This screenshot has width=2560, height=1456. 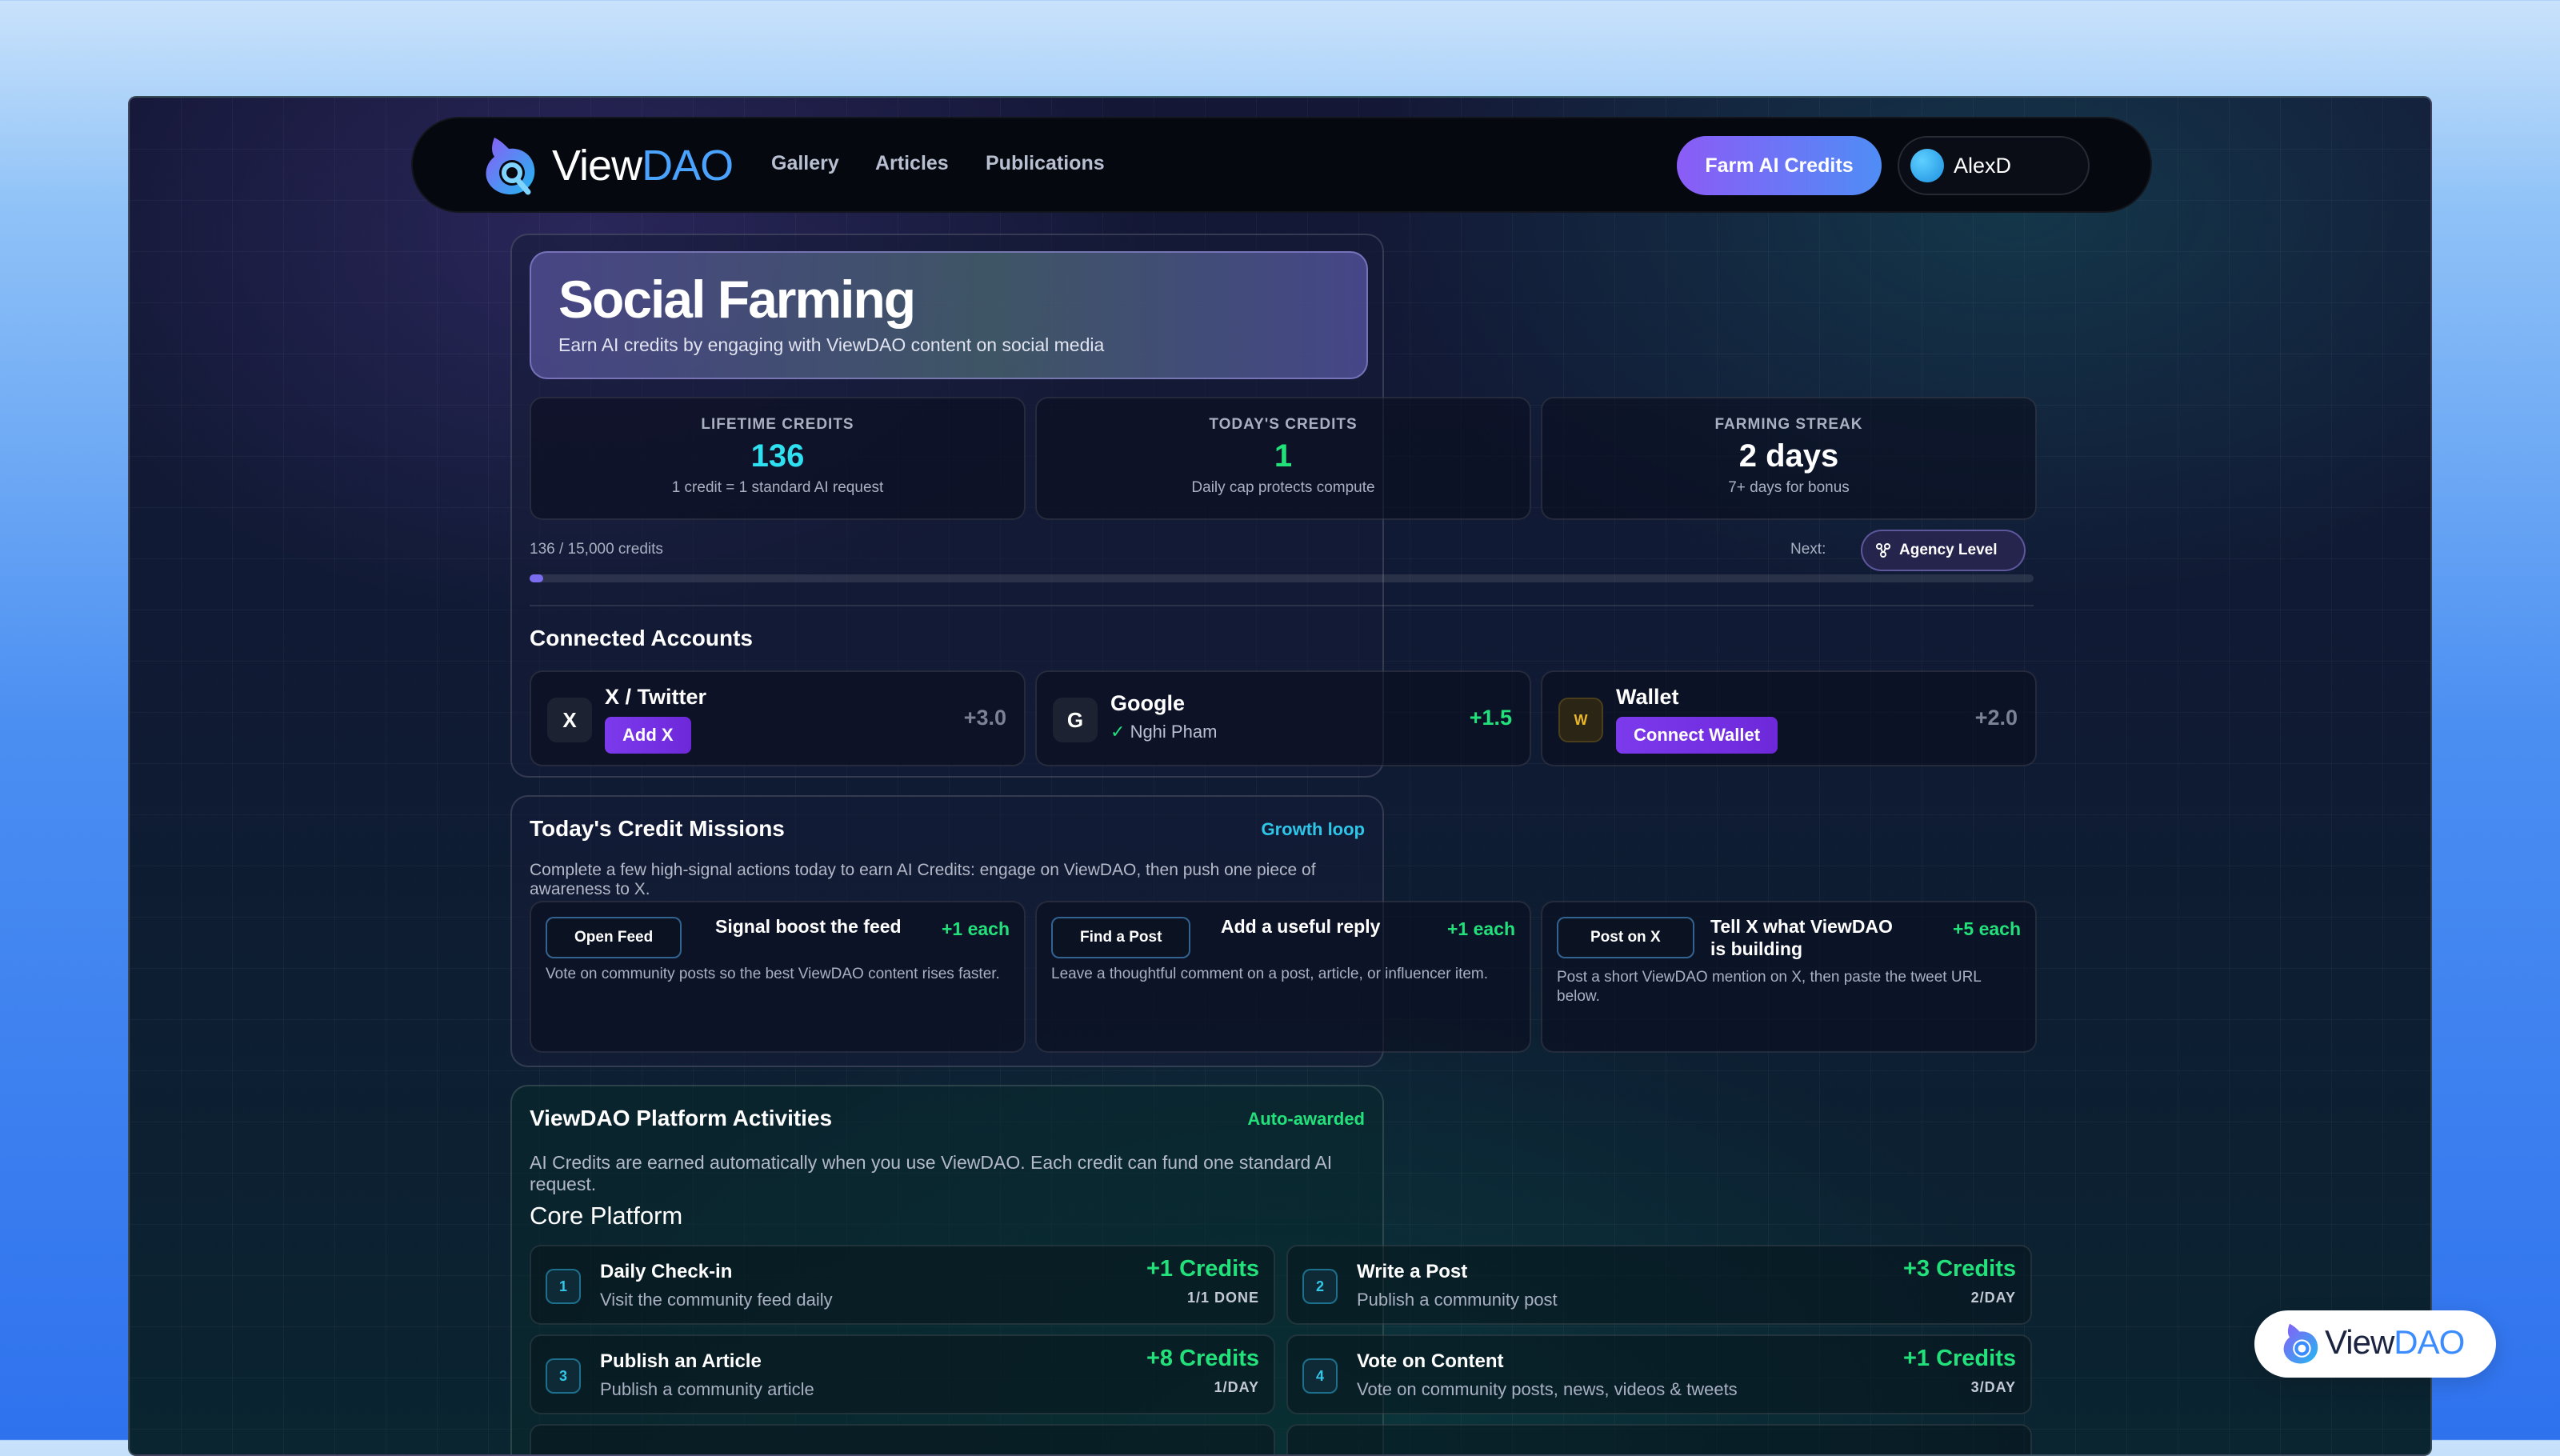 What do you see at coordinates (777, 487) in the screenshot?
I see `stat-note: 1 credit = 1 standard AI request` at bounding box center [777, 487].